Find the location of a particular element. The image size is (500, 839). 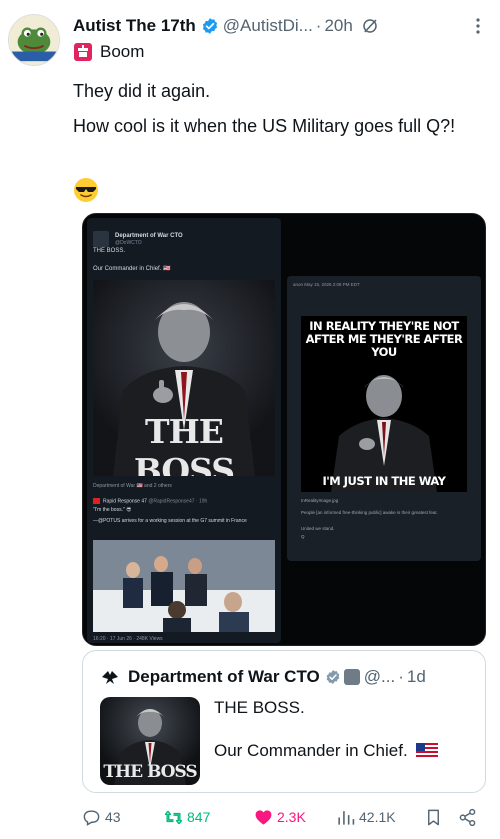

board-post-meta: anon May 15, 2026 2:08 PM EDT is located at coordinates (326, 284).